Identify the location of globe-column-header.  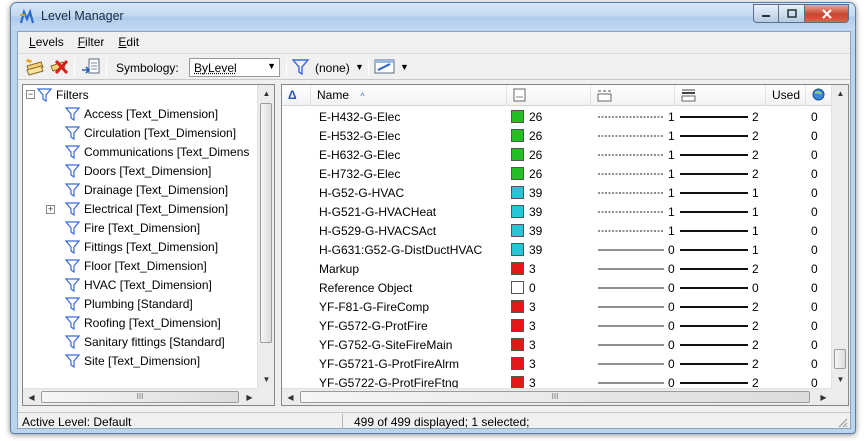
(819, 95).